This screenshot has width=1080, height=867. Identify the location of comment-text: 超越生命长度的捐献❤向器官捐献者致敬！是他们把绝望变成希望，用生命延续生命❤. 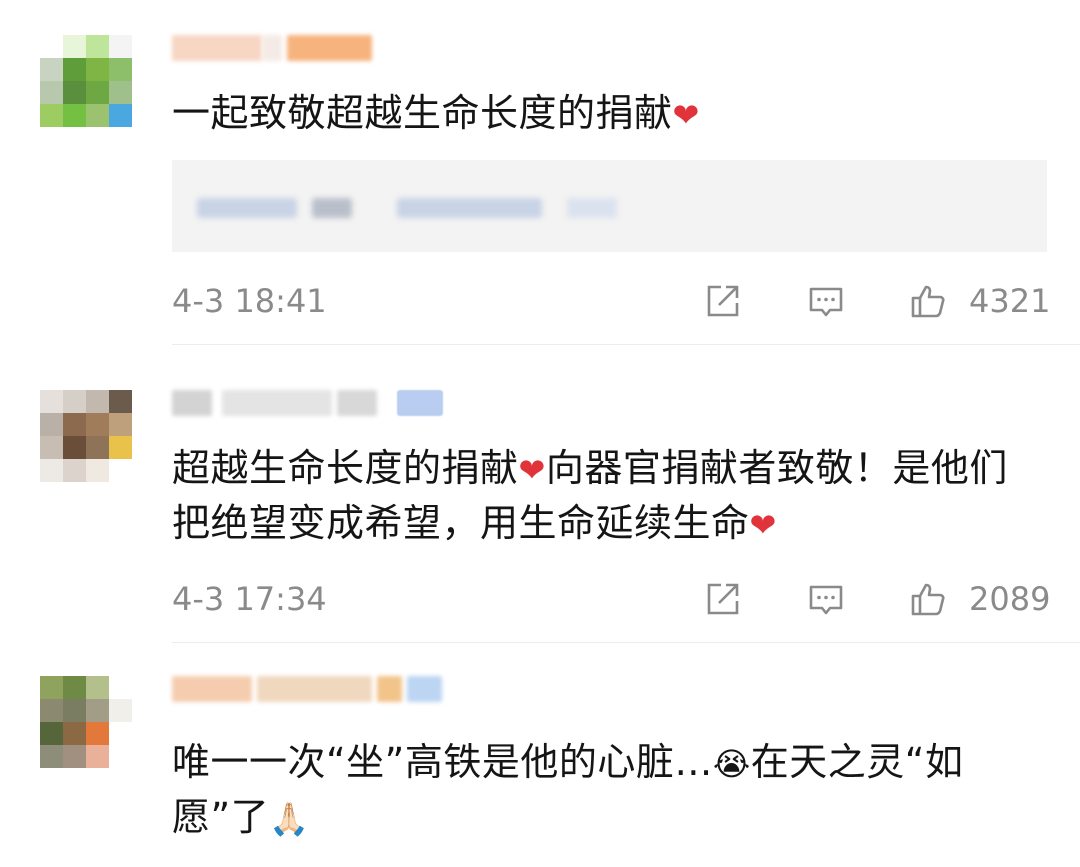
(590, 495).